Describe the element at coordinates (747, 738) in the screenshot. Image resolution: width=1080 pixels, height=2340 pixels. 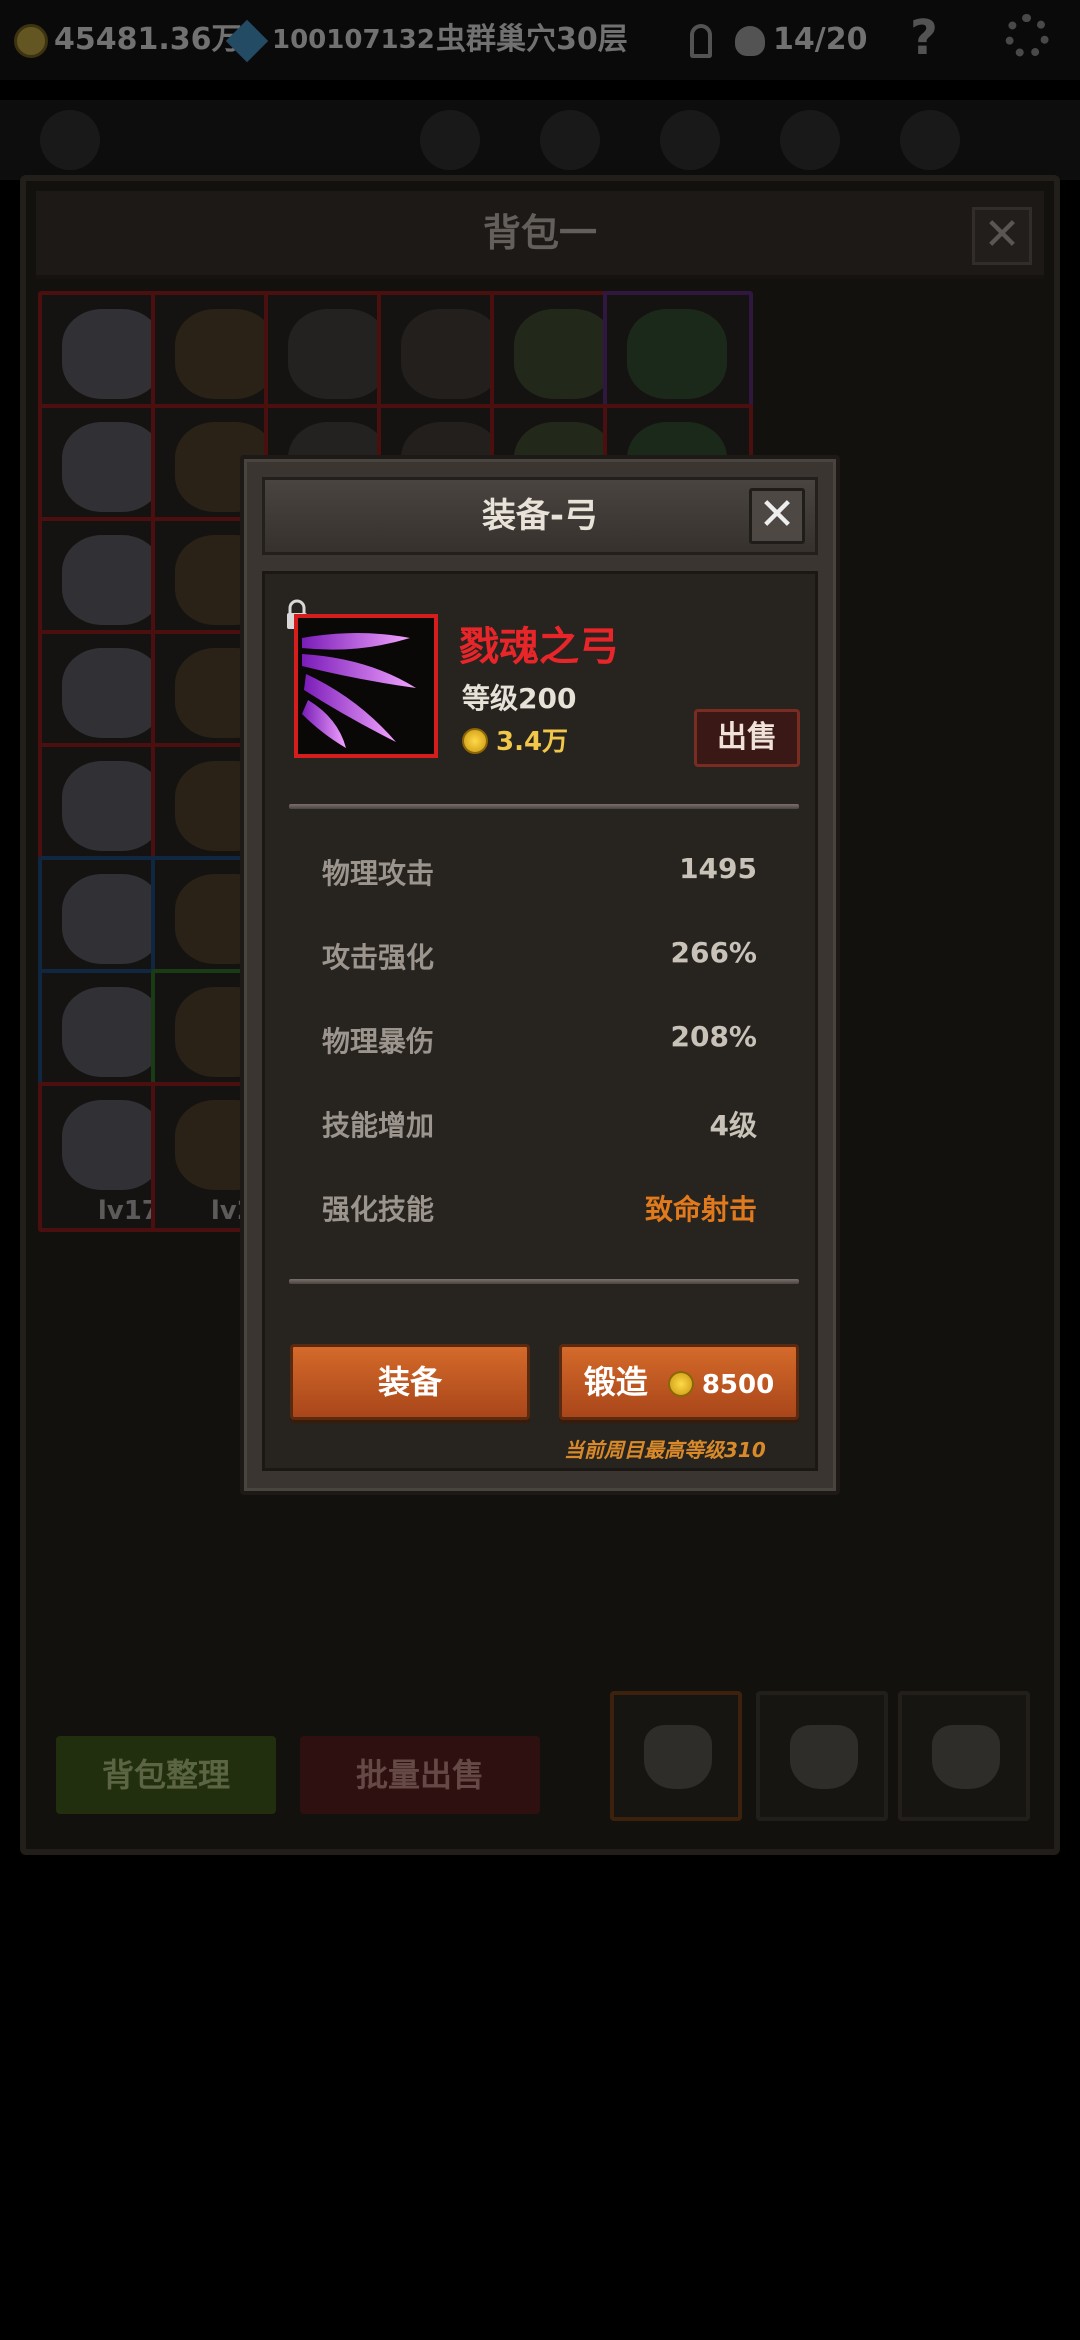
I see `sell-button: 出售` at that location.